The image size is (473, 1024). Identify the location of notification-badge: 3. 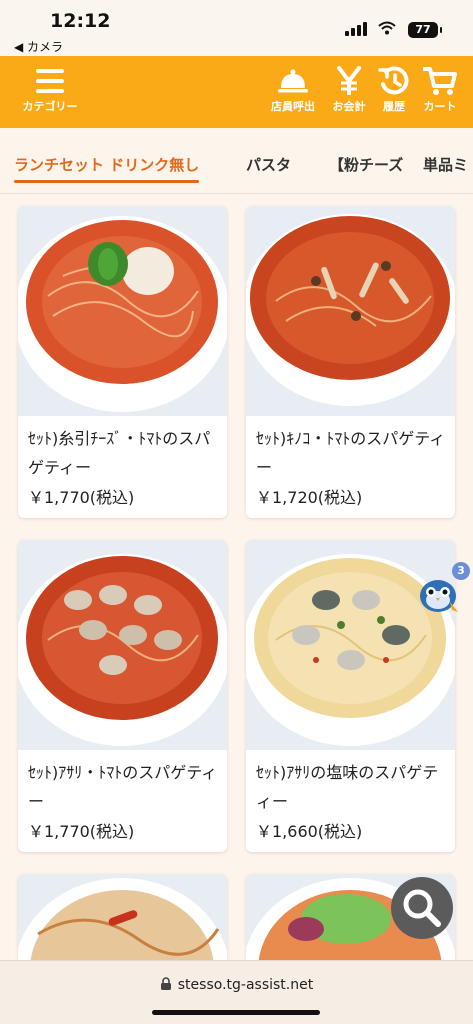
(461, 571).